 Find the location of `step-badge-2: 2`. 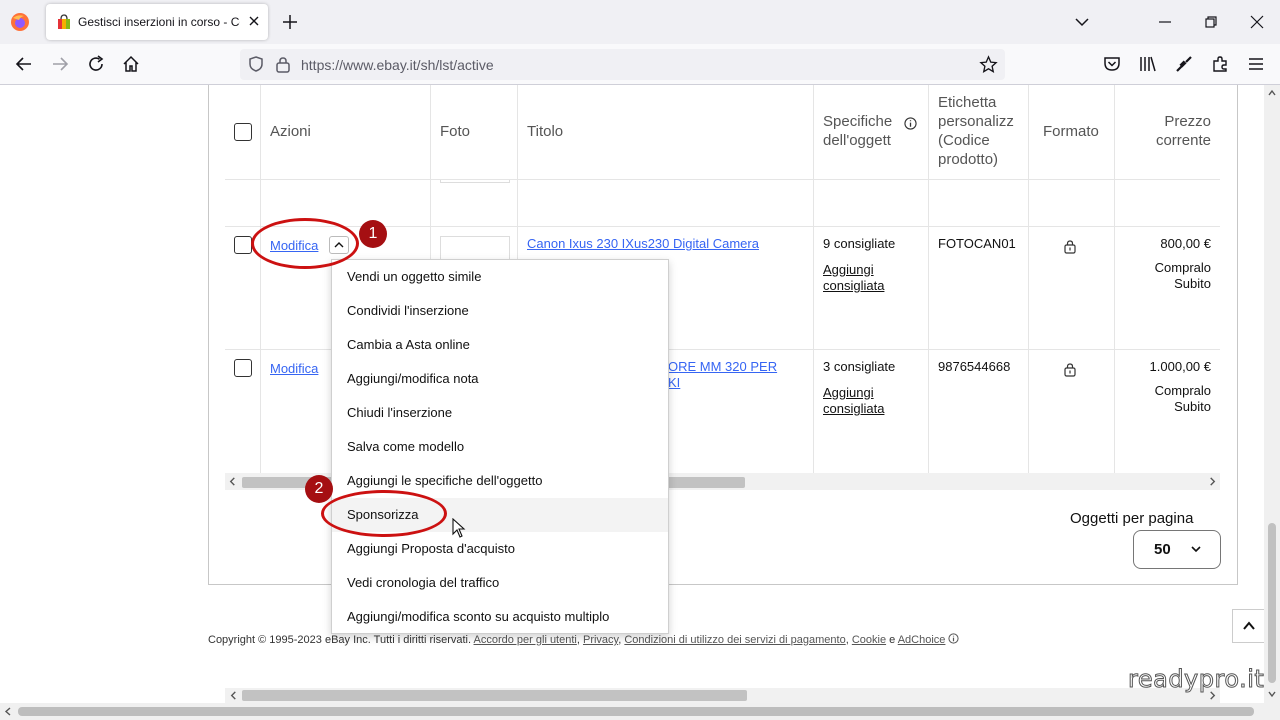

step-badge-2: 2 is located at coordinates (319, 489).